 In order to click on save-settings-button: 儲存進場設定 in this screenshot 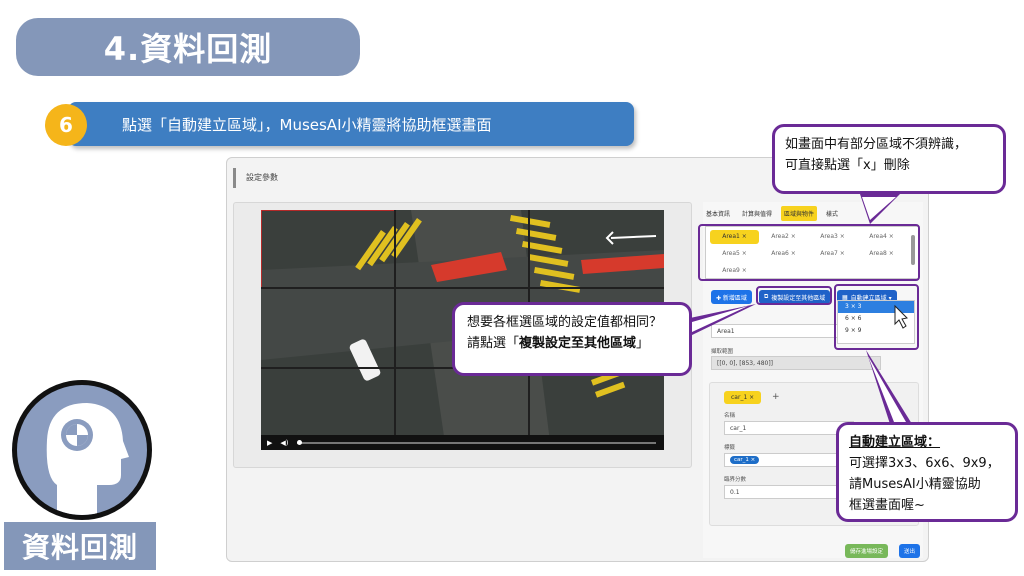, I will do `click(867, 551)`.